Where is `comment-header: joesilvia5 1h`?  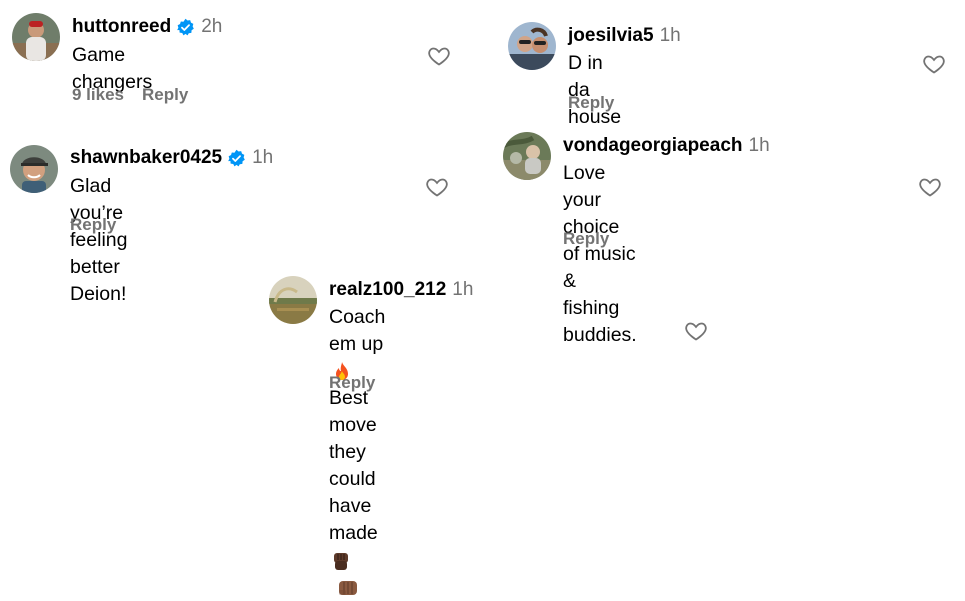
comment-header: joesilvia5 1h is located at coordinates (624, 36).